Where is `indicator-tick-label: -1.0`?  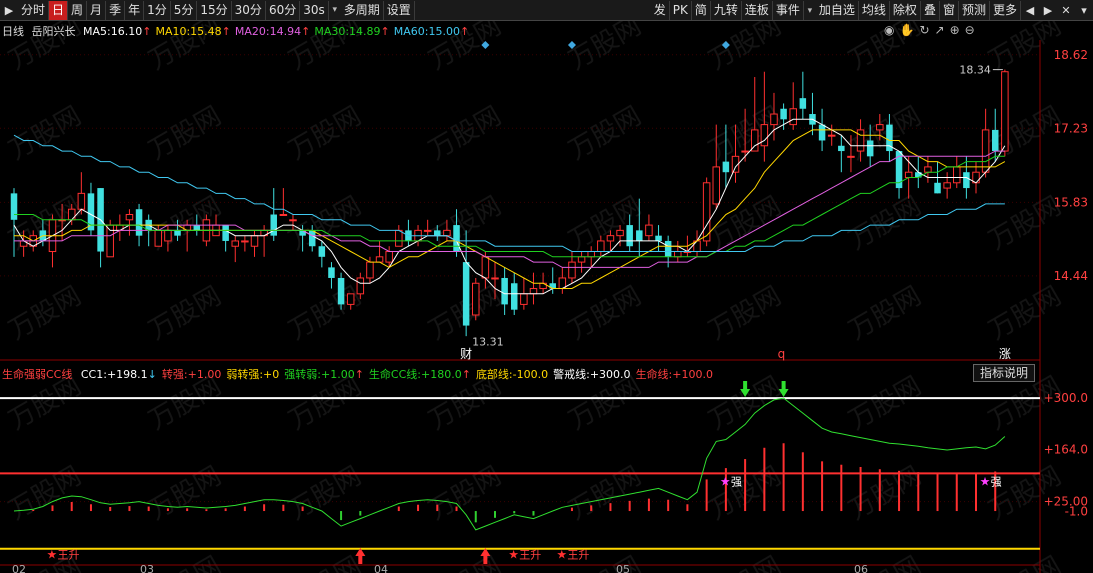 indicator-tick-label: -1.0 is located at coordinates (1076, 511).